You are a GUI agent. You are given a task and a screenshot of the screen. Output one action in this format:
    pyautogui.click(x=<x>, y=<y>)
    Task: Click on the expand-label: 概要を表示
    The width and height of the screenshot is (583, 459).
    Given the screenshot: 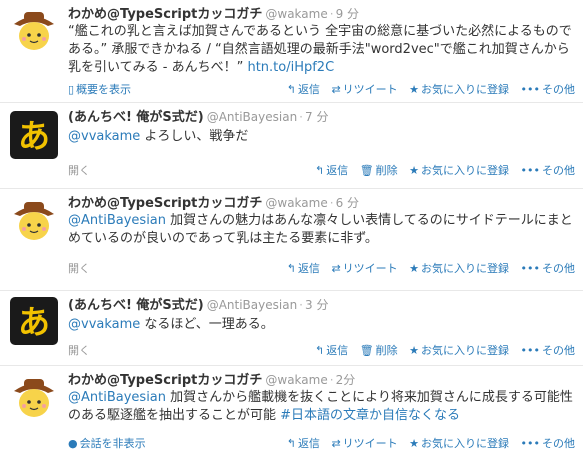 What is the action you would take?
    pyautogui.click(x=104, y=89)
    